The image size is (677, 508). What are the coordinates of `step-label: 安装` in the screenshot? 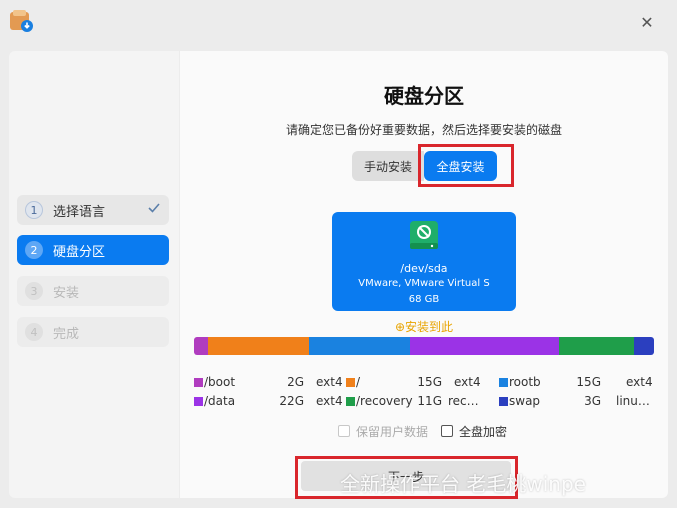 It's located at (66, 293).